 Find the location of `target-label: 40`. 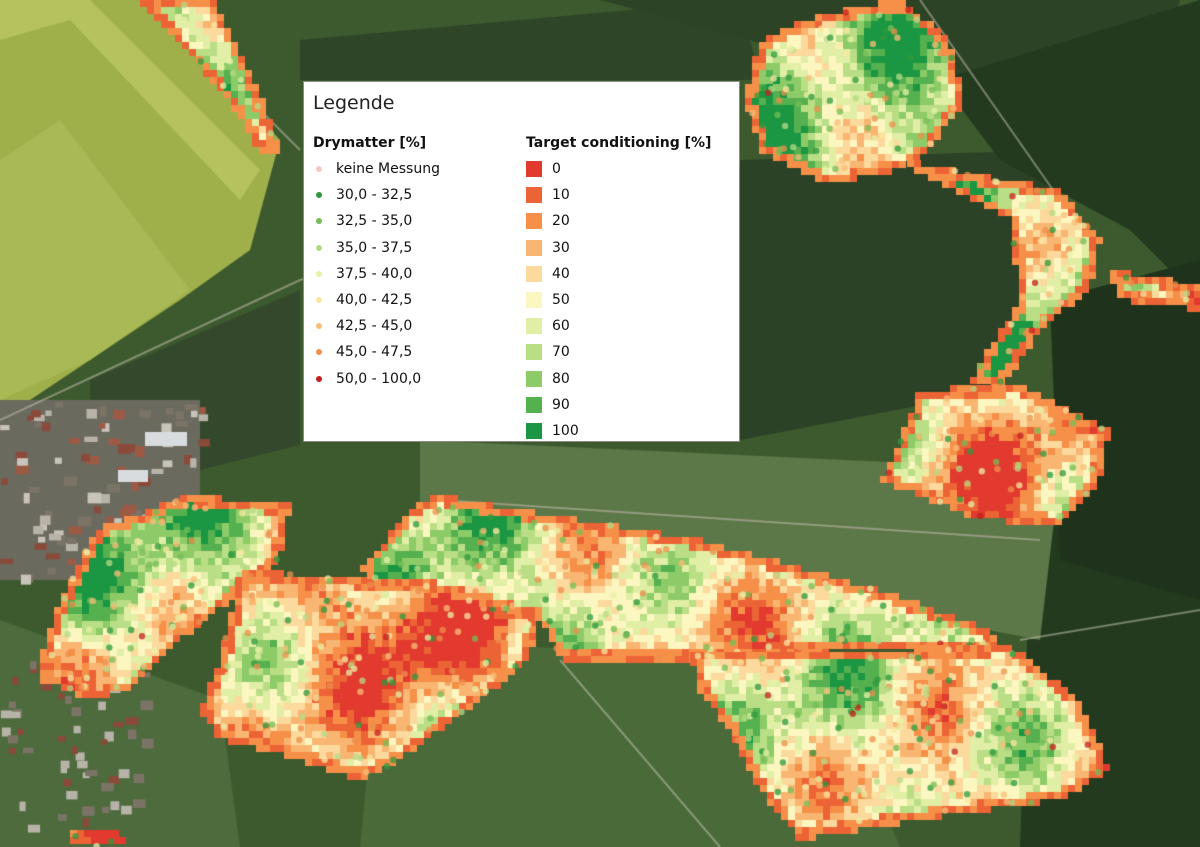

target-label: 40 is located at coordinates (561, 273).